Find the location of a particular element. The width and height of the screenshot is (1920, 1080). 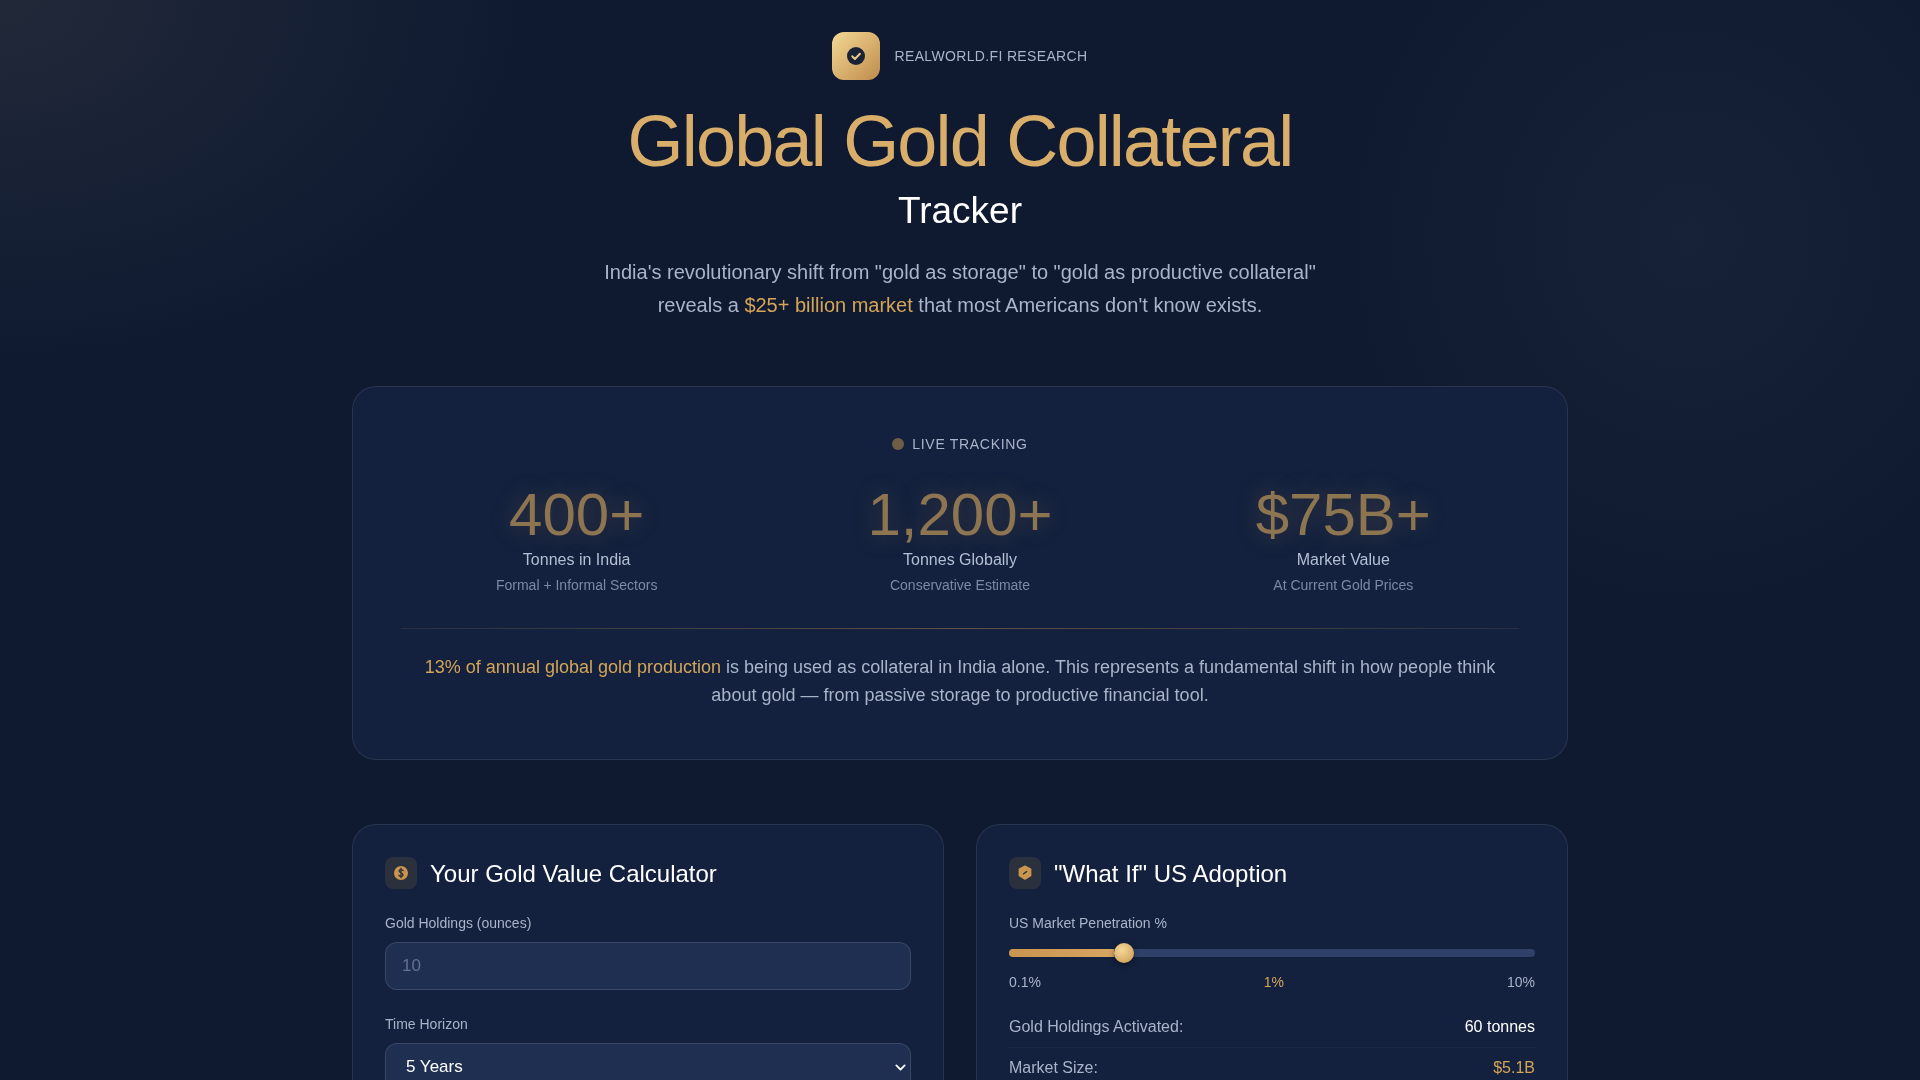

stat-note: Conservative Estimate is located at coordinates (959, 585).